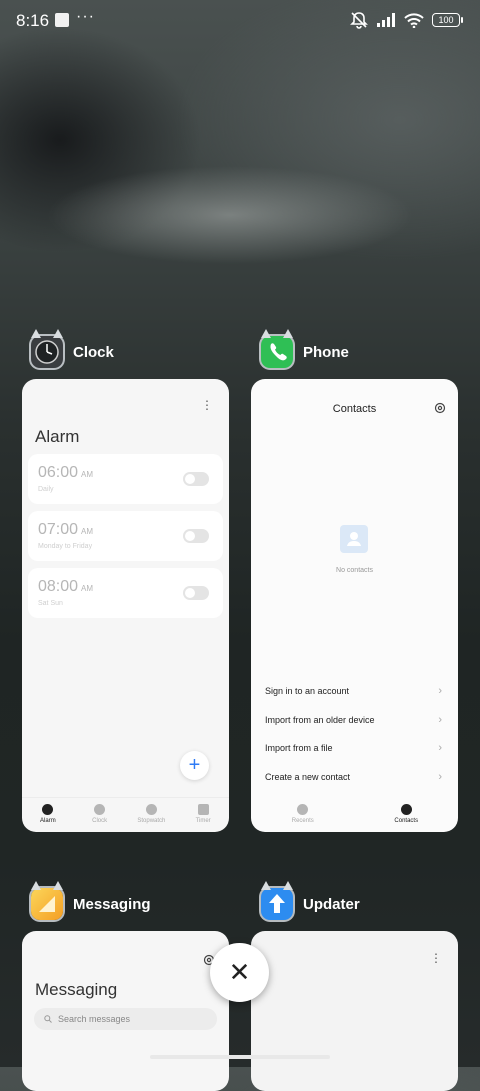 The height and width of the screenshot is (1091, 480). Describe the element at coordinates (65, 546) in the screenshot. I see `alarm-repeat: Monday to Friday` at that location.